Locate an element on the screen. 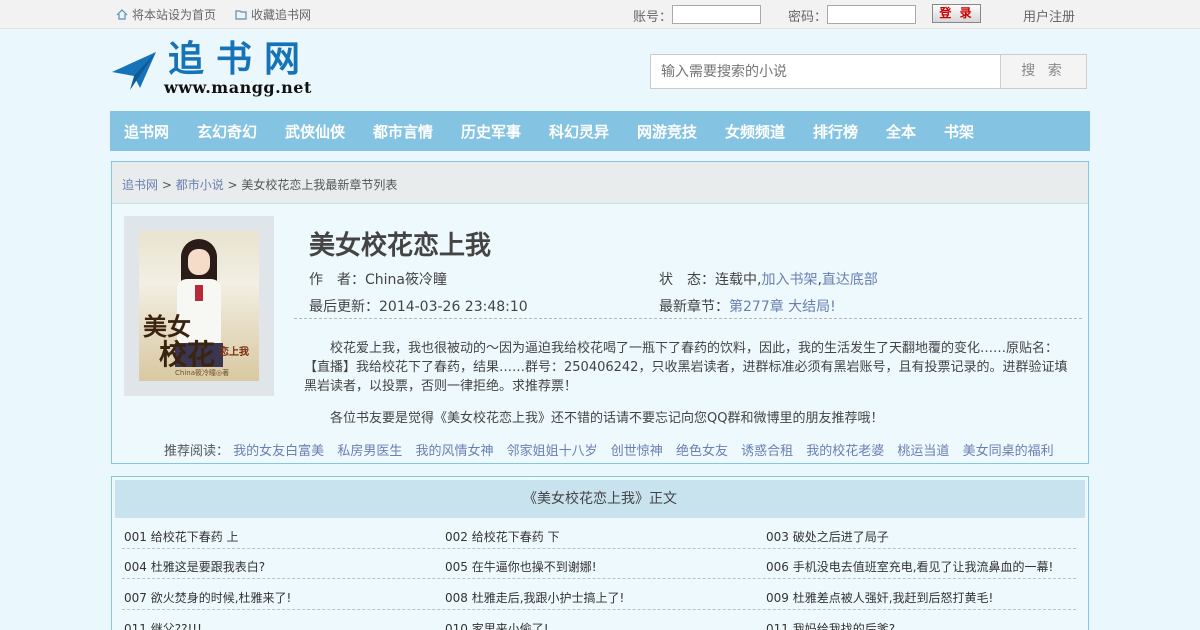 The image size is (1200, 630). breadcrumb: 追书网 > 都市小说 > 美女校花恋上我最新章节列表 is located at coordinates (259, 184).